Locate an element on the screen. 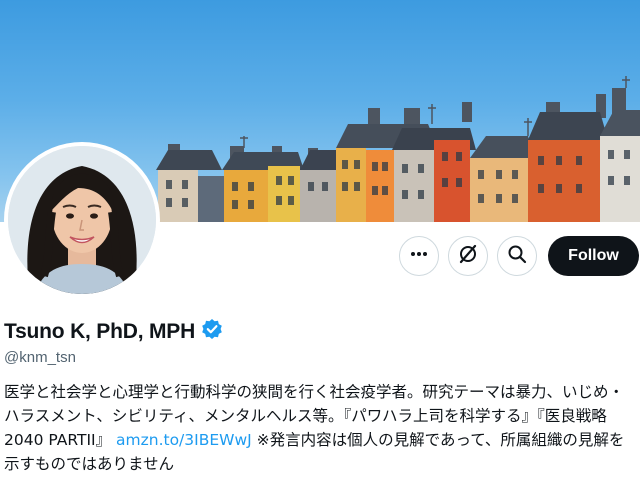 The width and height of the screenshot is (640, 480). verified-badge-icon is located at coordinates (212, 331).